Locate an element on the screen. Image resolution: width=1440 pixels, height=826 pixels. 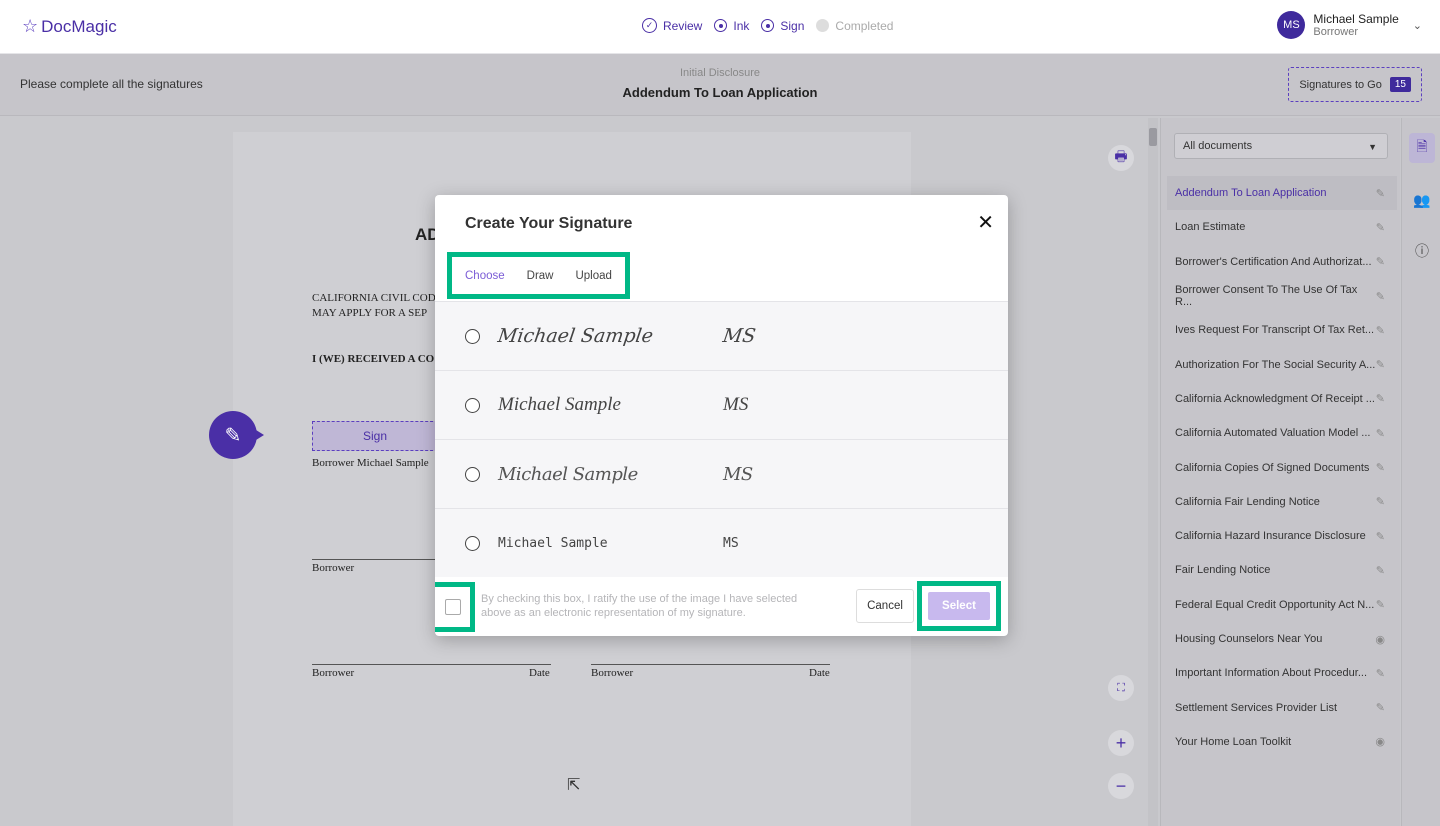
sign-pen-button: ✎ is located at coordinates (236, 435).